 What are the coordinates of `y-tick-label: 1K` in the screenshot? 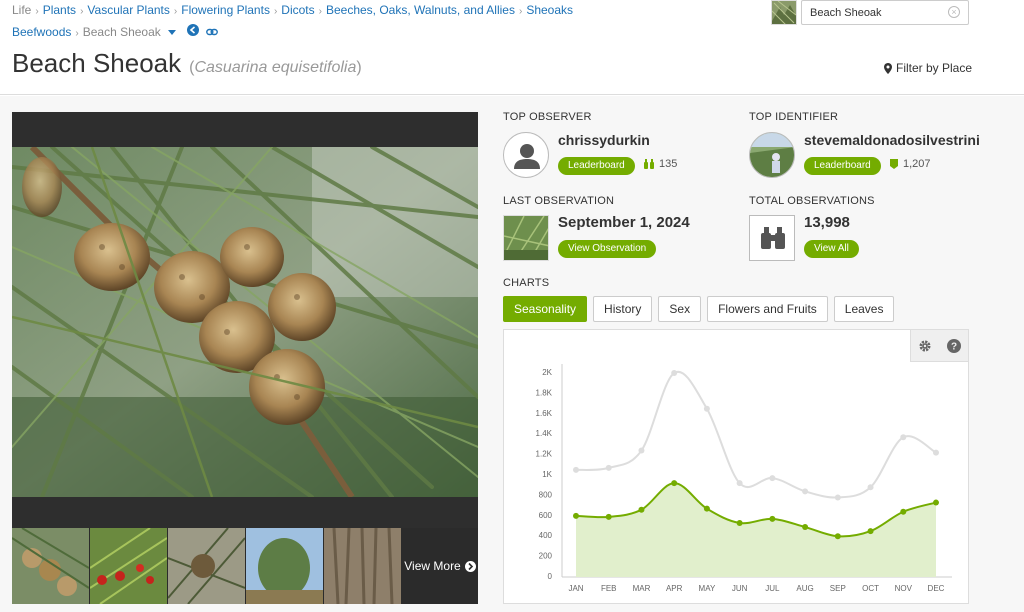 It's located at (547, 474).